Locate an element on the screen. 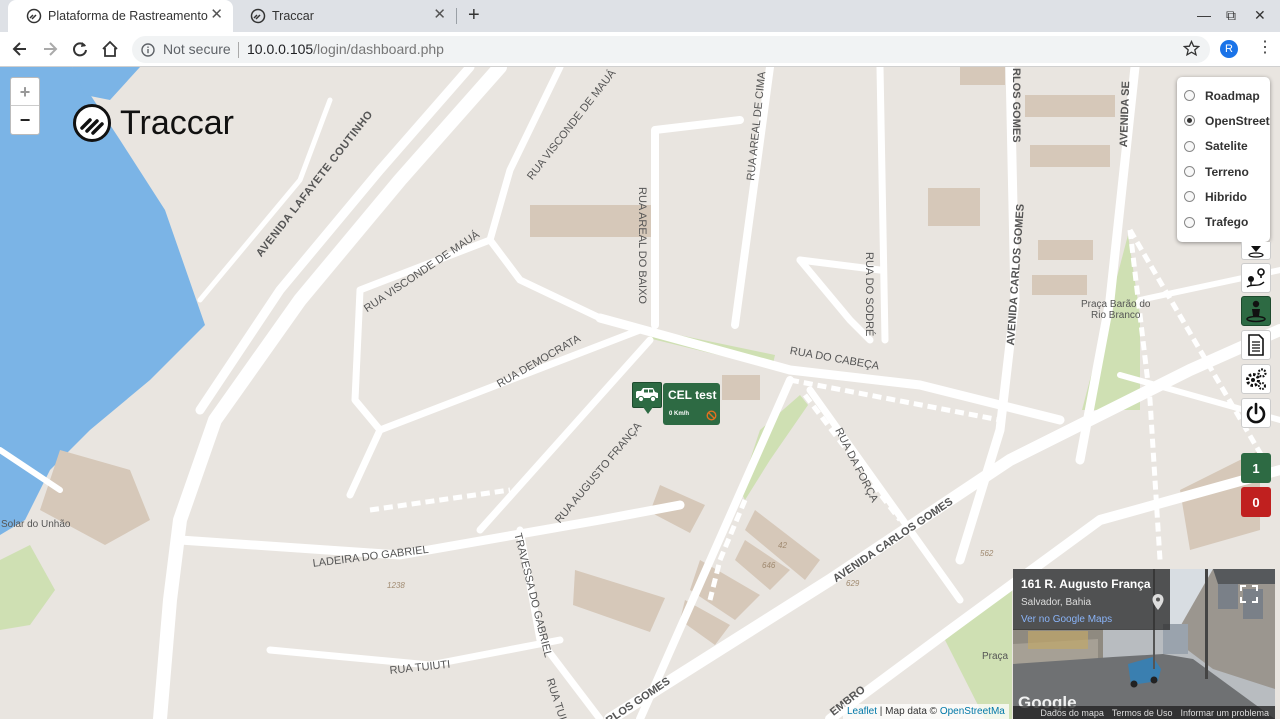 Image resolution: width=1280 pixels, height=719 pixels. tab-traccar: Traccar ✕ is located at coordinates (344, 16).